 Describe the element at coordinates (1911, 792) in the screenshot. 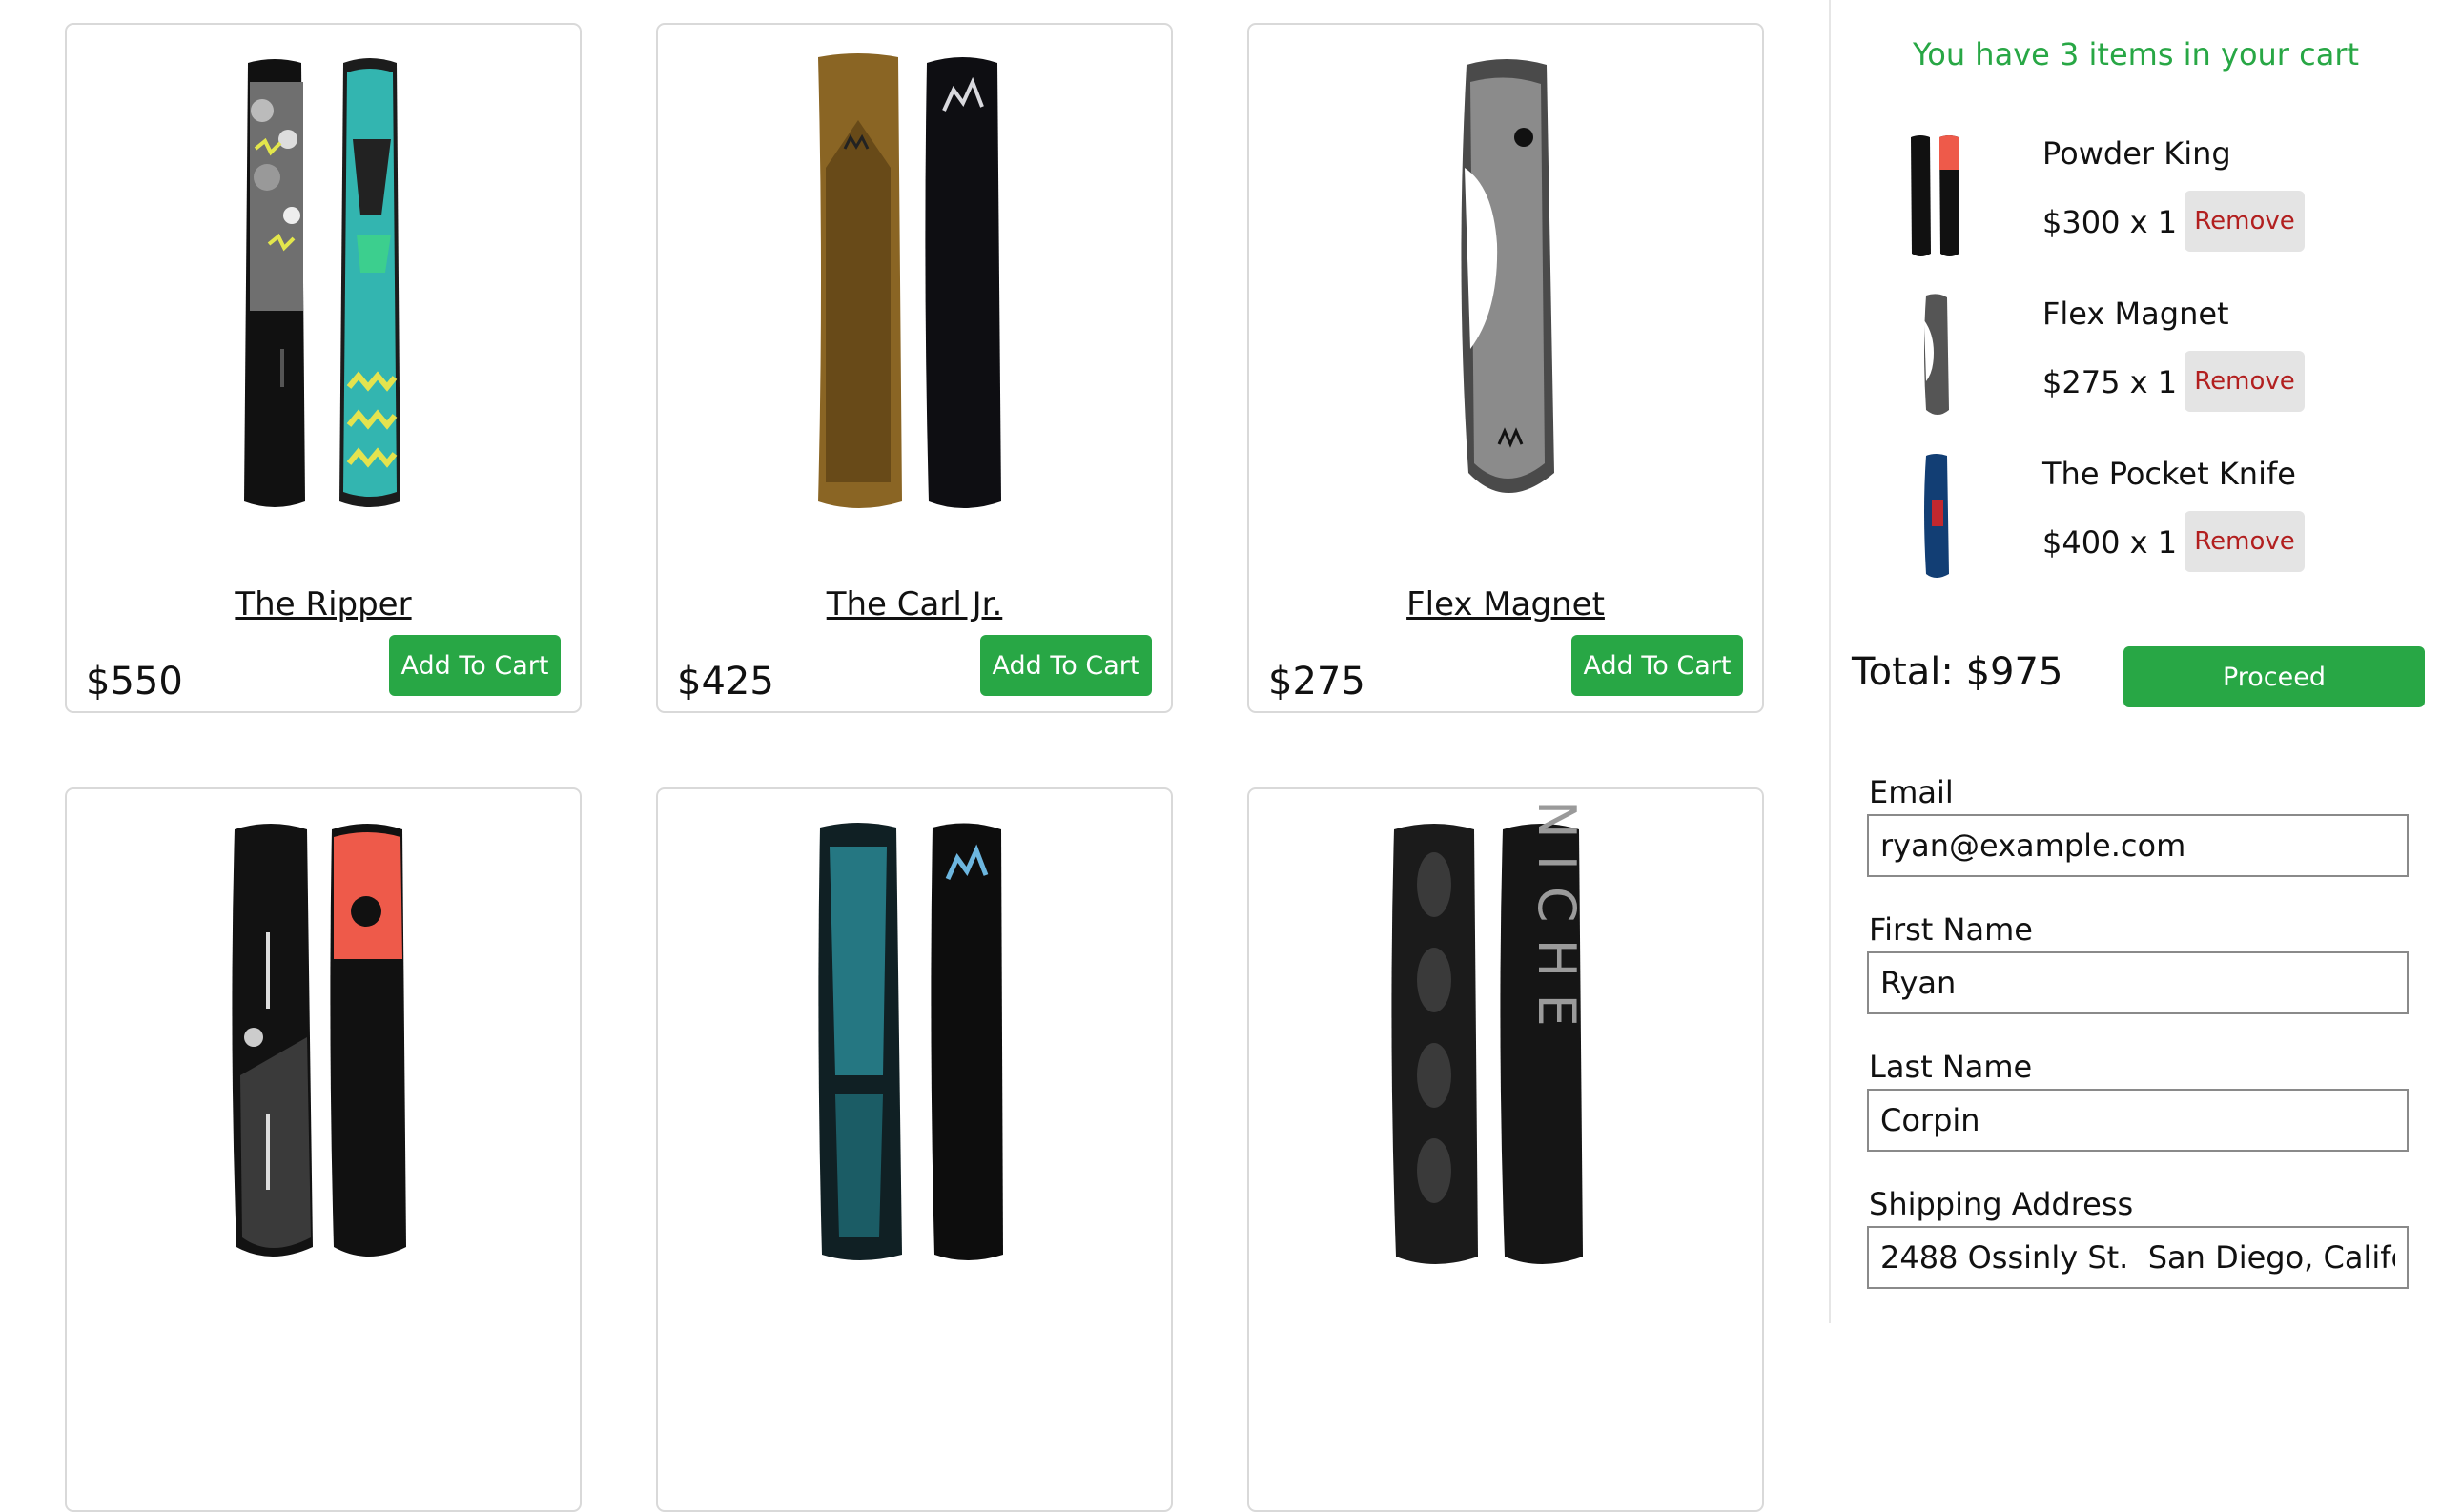

I see `email-label: Email` at that location.